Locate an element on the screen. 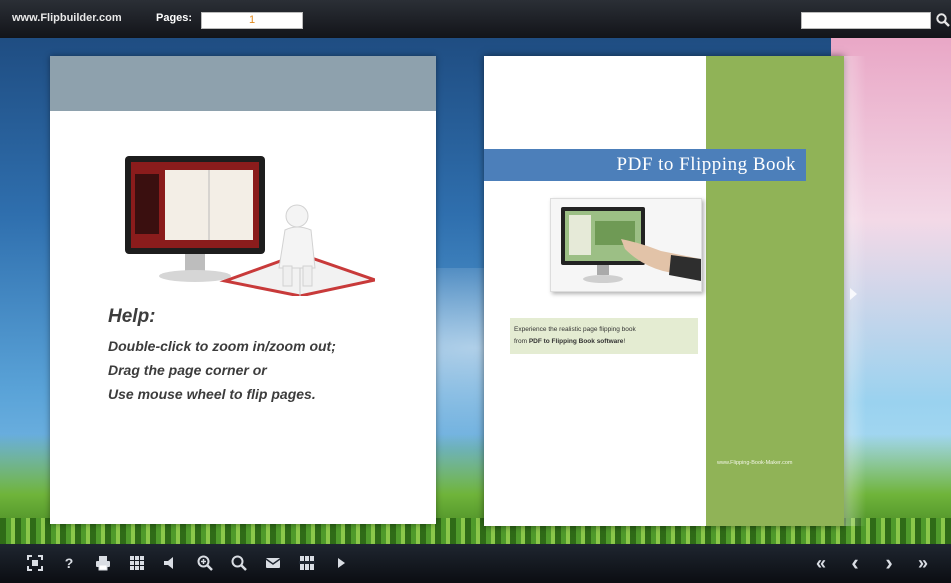 This screenshot has width=951, height=583. desc-suffix: ! is located at coordinates (624, 341).